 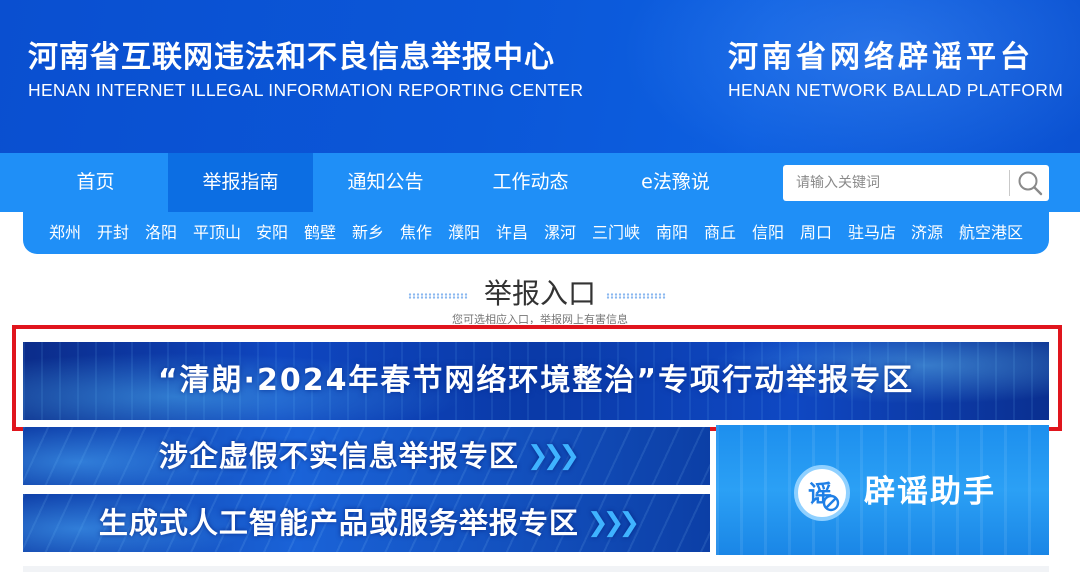 I want to click on search-button, so click(x=1030, y=183).